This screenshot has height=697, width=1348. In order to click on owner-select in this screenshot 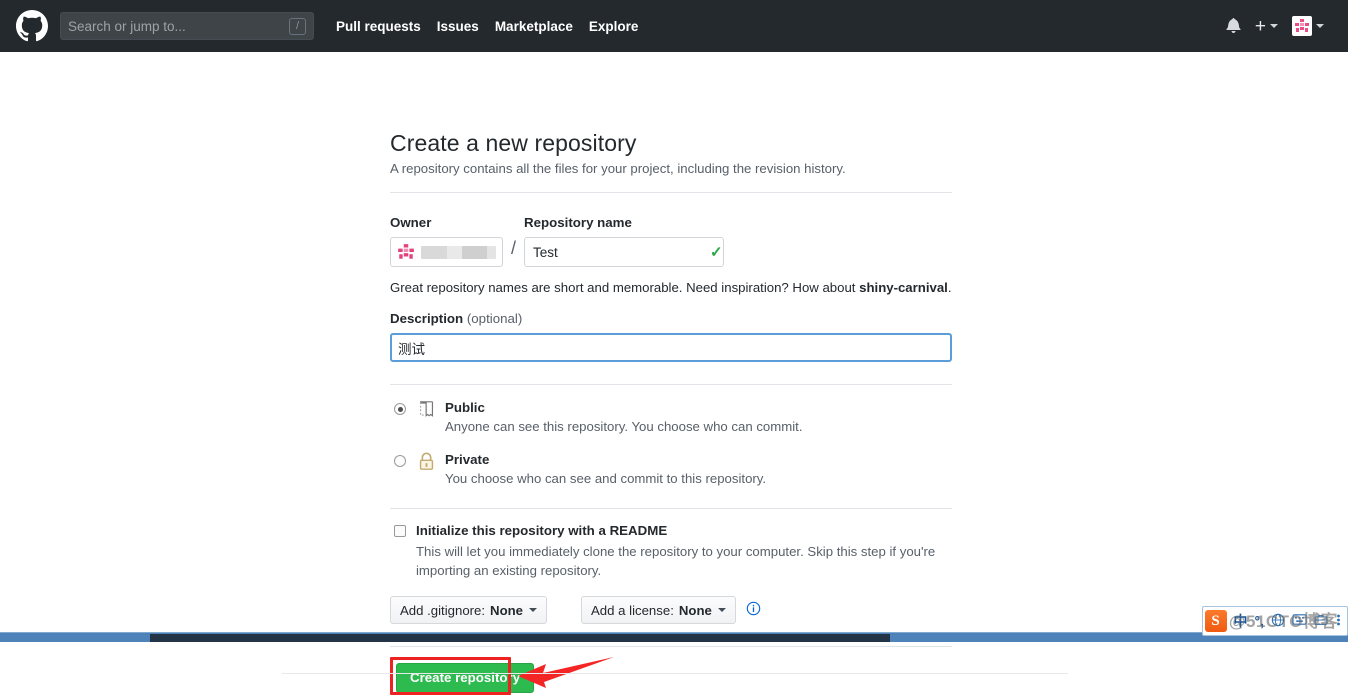, I will do `click(446, 252)`.